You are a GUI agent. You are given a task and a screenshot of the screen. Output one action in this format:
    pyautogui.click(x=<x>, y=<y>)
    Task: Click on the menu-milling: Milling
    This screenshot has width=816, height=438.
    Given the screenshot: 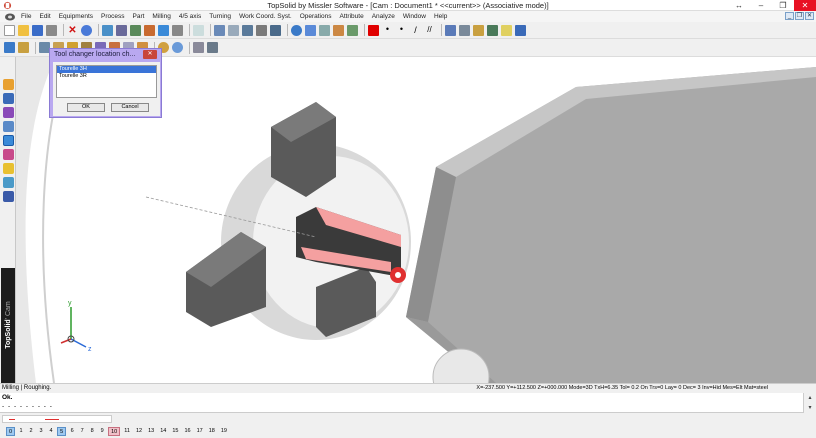 What is the action you would take?
    pyautogui.click(x=161, y=16)
    